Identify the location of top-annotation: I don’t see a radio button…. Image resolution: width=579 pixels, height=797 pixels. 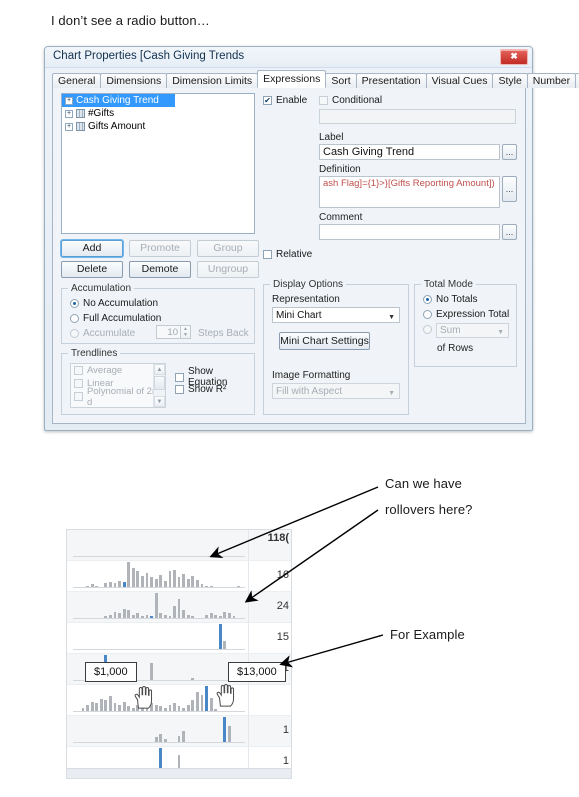
(130, 20).